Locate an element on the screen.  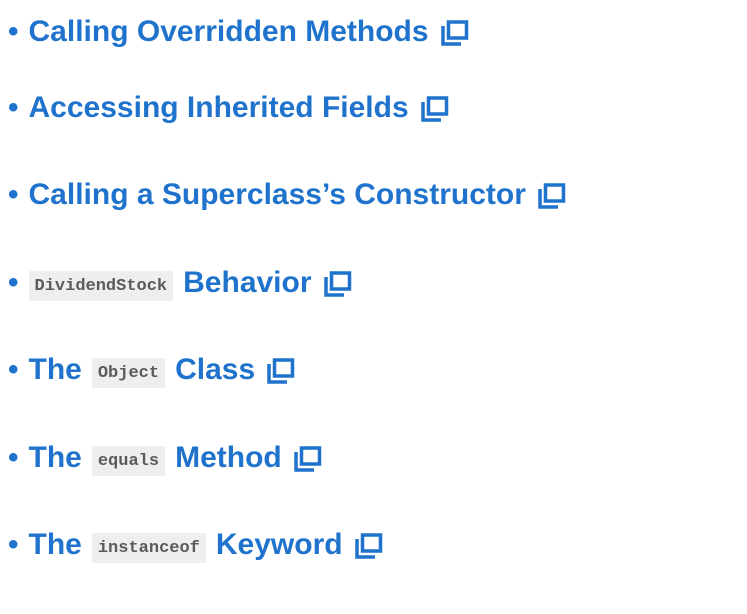
list-item: • The Object Class is located at coordinates (287, 371).